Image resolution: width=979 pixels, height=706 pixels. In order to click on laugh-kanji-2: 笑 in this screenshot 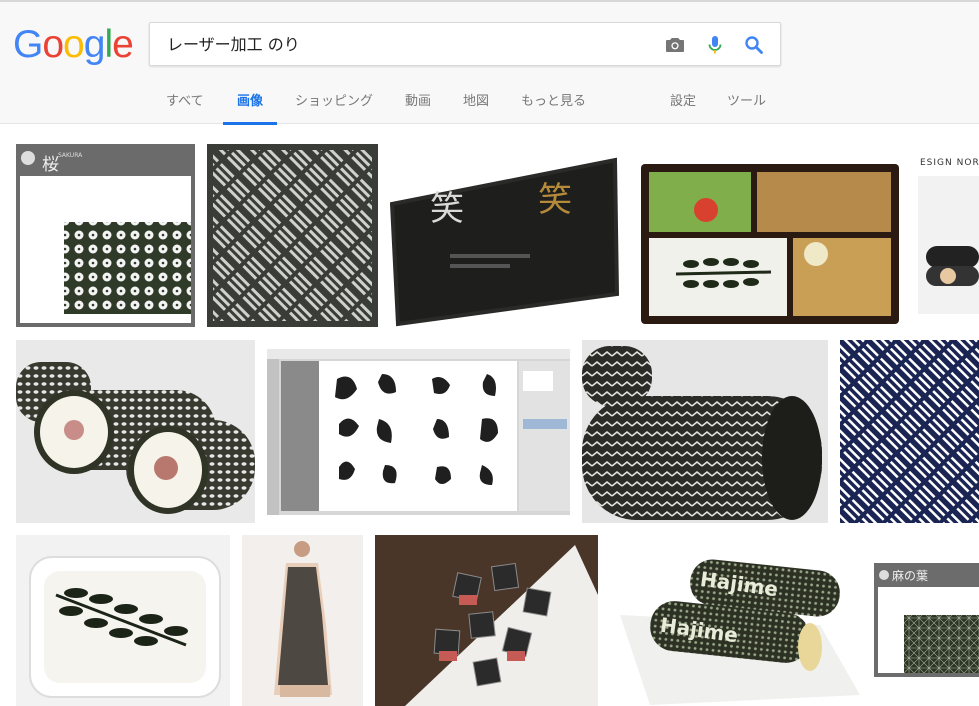, I will do `click(555, 200)`.